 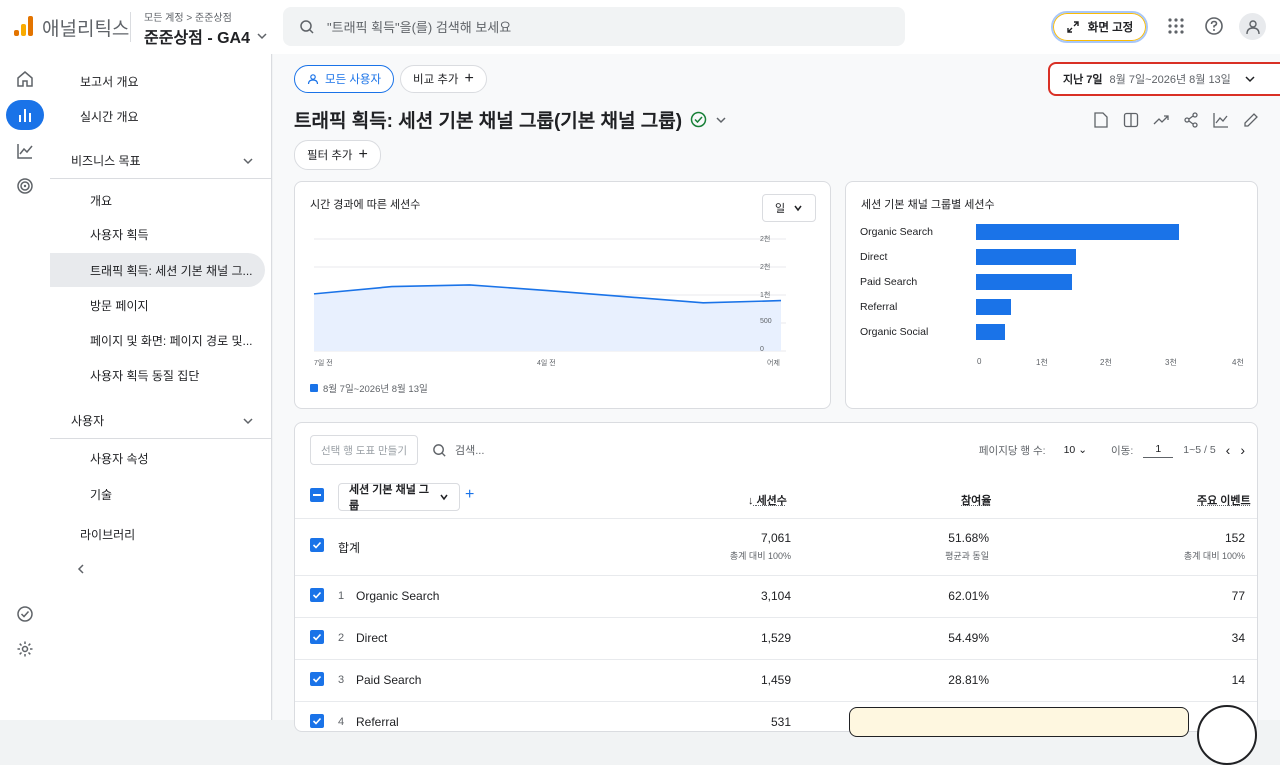 I want to click on floating-action-button, so click(x=1227, y=735).